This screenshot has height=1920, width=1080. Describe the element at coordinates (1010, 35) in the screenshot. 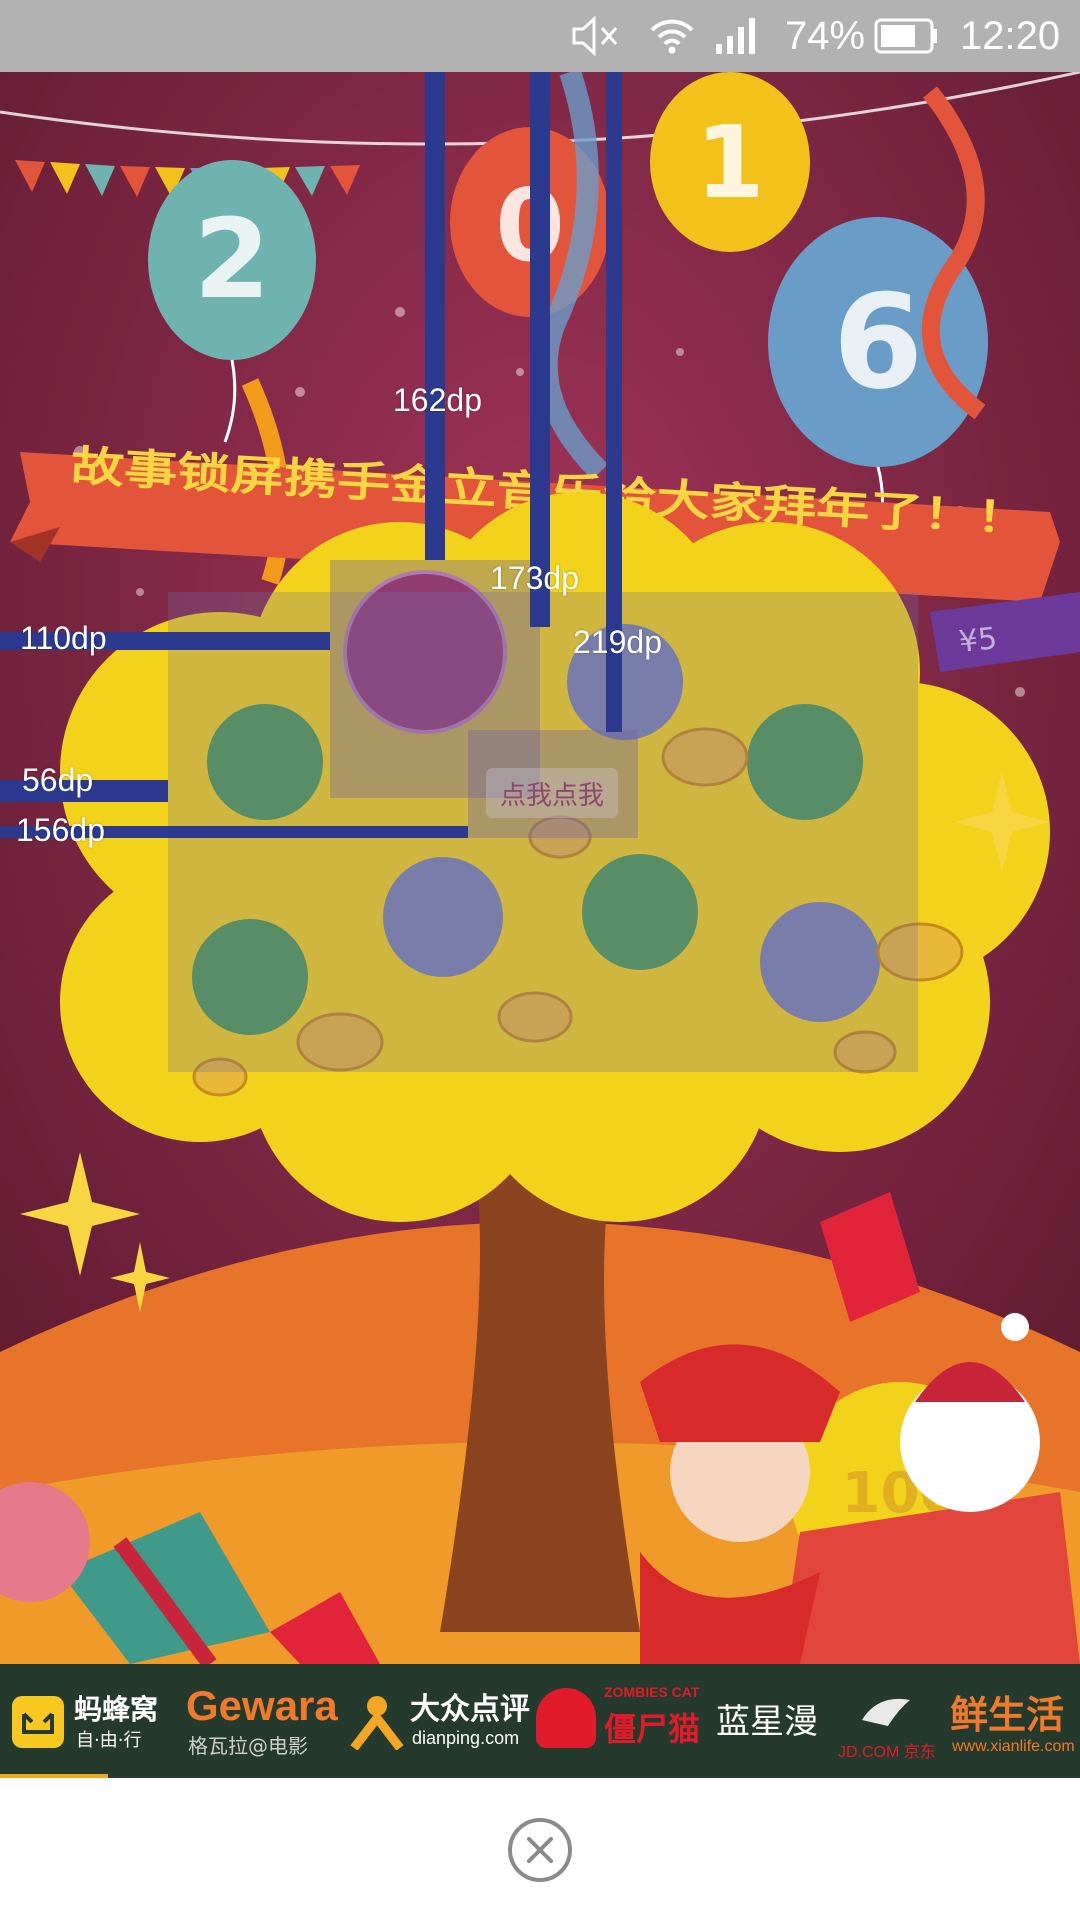

I see `clock: 12:20` at that location.